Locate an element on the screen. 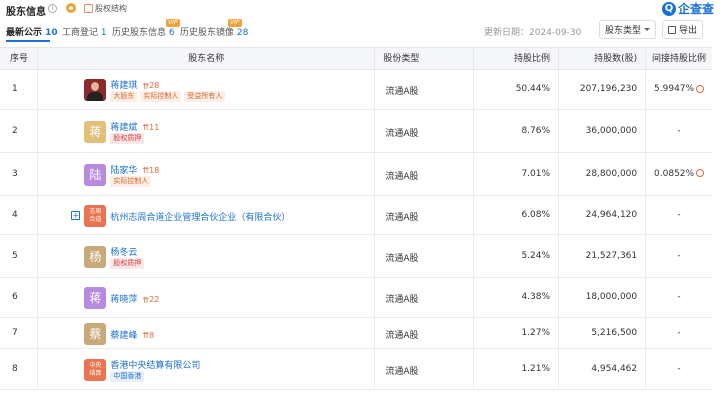 This screenshot has height=401, width=720. tag: 实际控制人 is located at coordinates (131, 181).